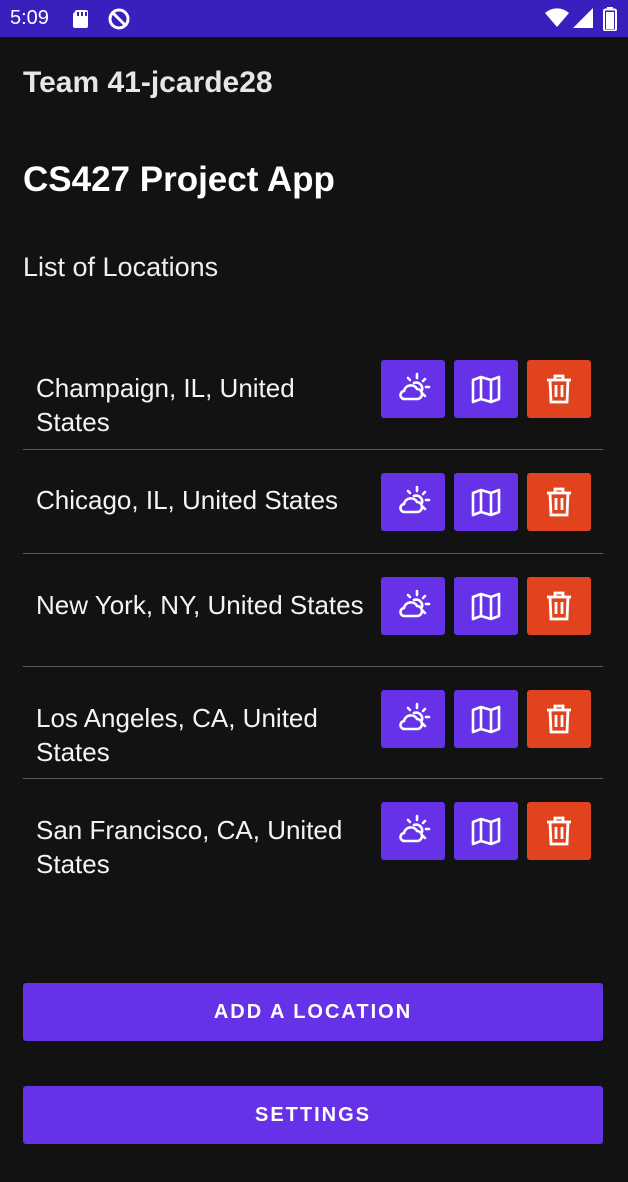 This screenshot has width=628, height=1182. What do you see at coordinates (610, 21) in the screenshot?
I see `battery-icon` at bounding box center [610, 21].